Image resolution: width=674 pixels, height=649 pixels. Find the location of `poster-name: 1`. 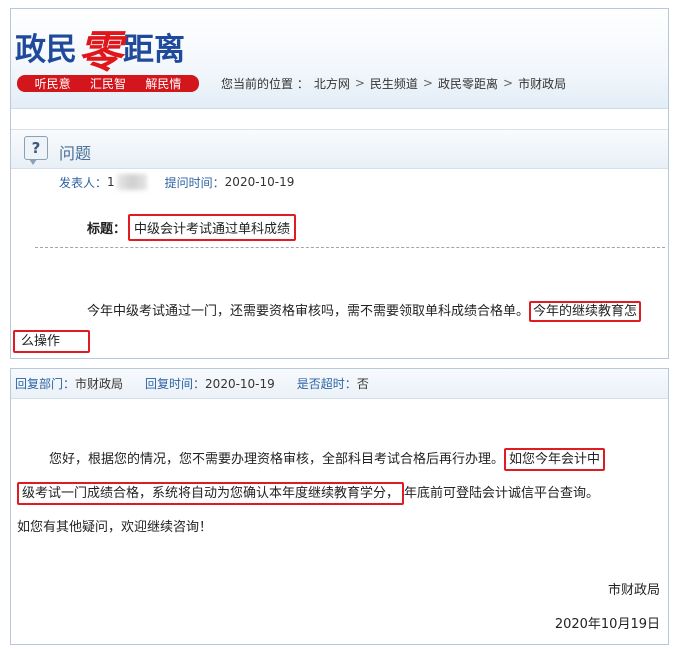

poster-name: 1 is located at coordinates (111, 182).